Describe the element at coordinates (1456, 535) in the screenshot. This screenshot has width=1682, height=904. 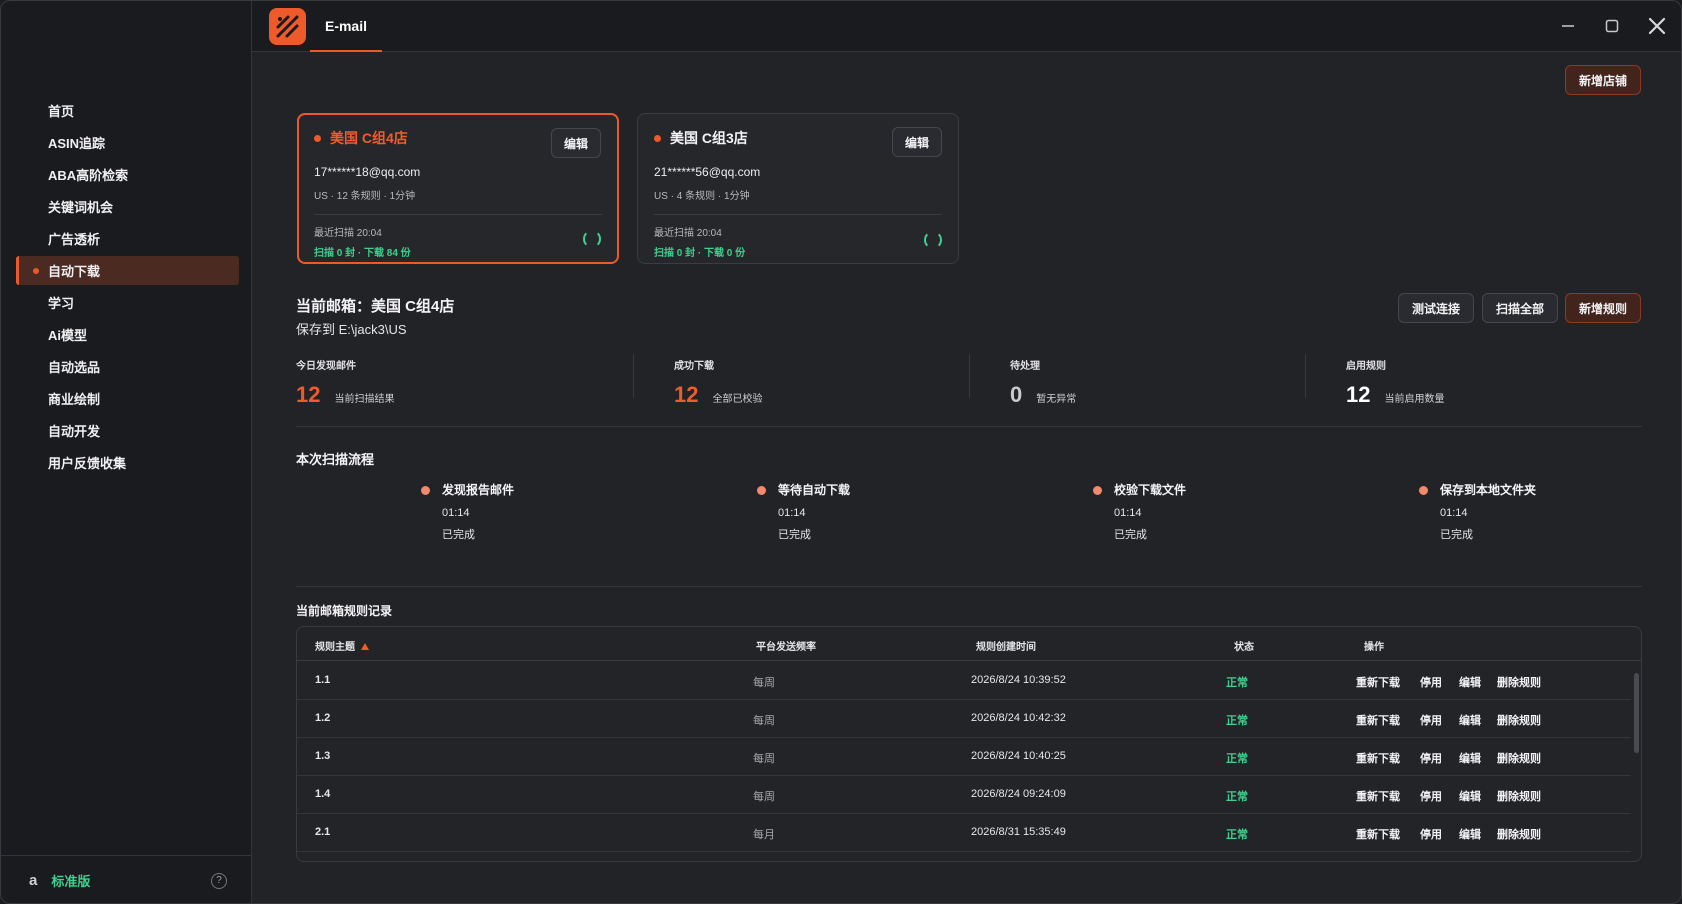
I see `step-status: 已完成` at that location.